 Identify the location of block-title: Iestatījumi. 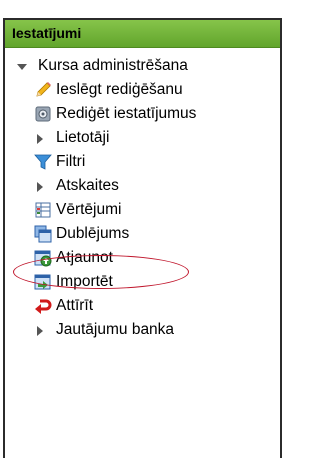
(47, 33).